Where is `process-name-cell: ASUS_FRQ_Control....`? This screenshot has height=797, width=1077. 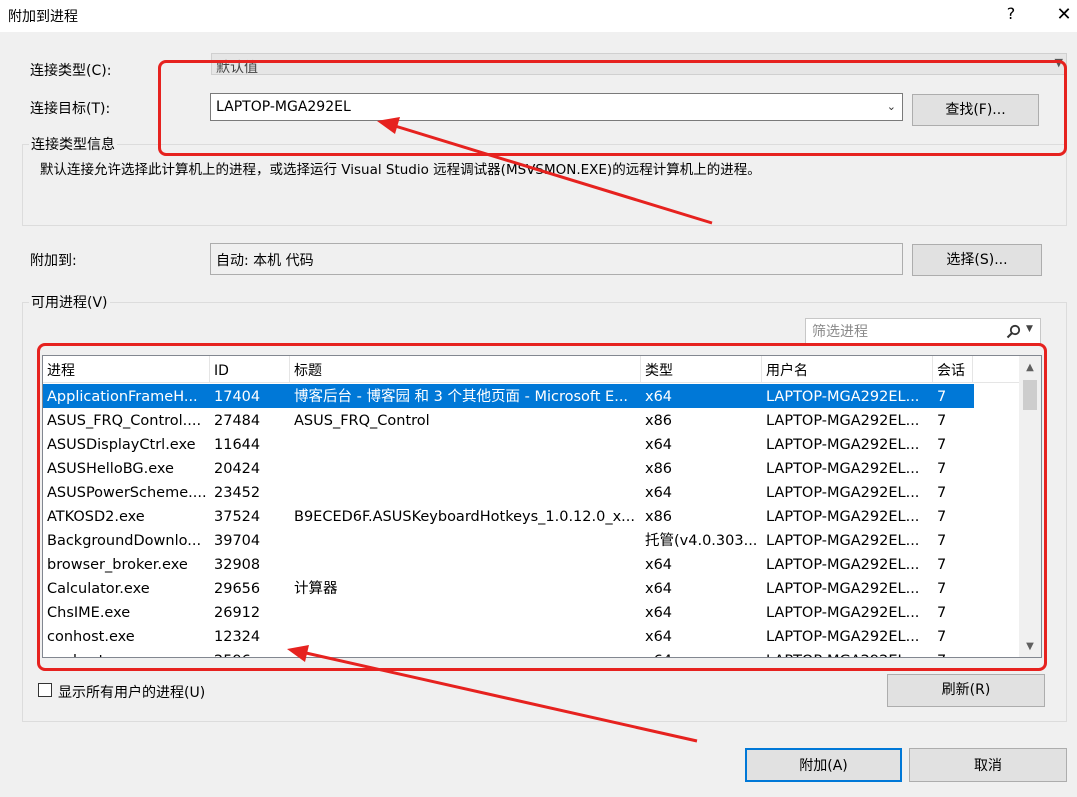
process-name-cell: ASUS_FRQ_Control.... is located at coordinates (124, 421).